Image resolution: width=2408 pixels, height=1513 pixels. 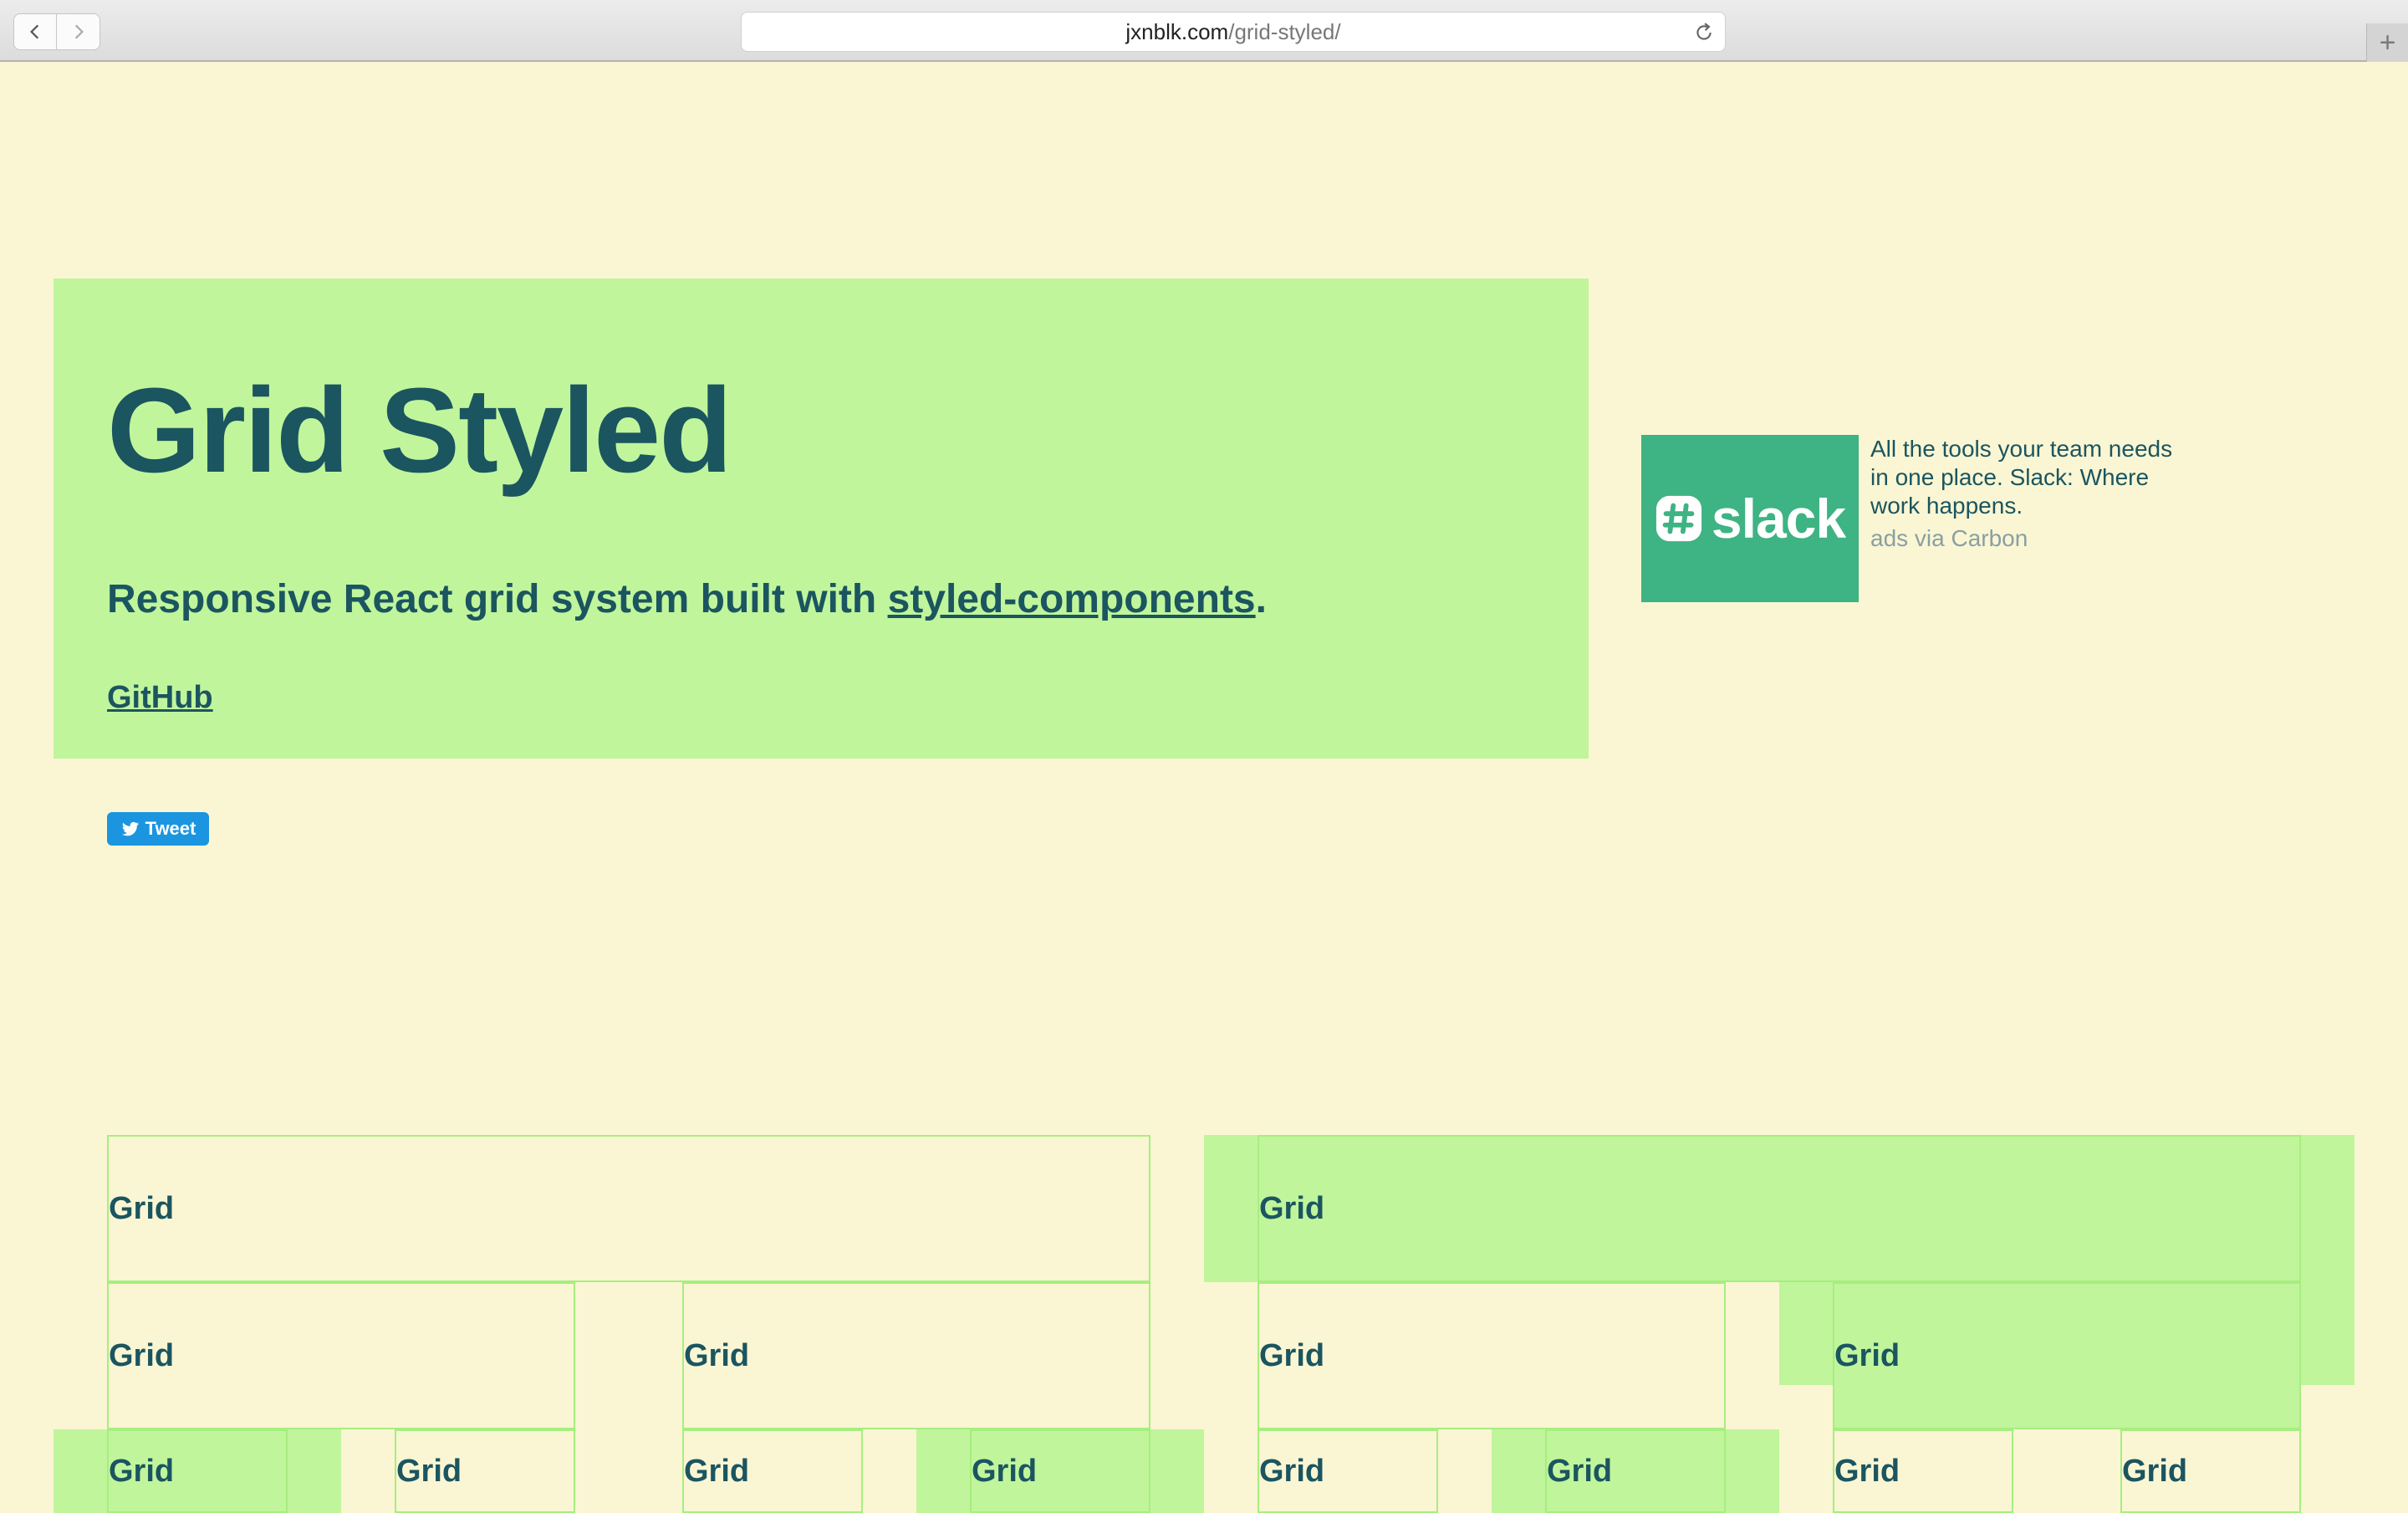 What do you see at coordinates (1949, 538) in the screenshot?
I see `ad-via-carbon: ads via Carbon` at bounding box center [1949, 538].